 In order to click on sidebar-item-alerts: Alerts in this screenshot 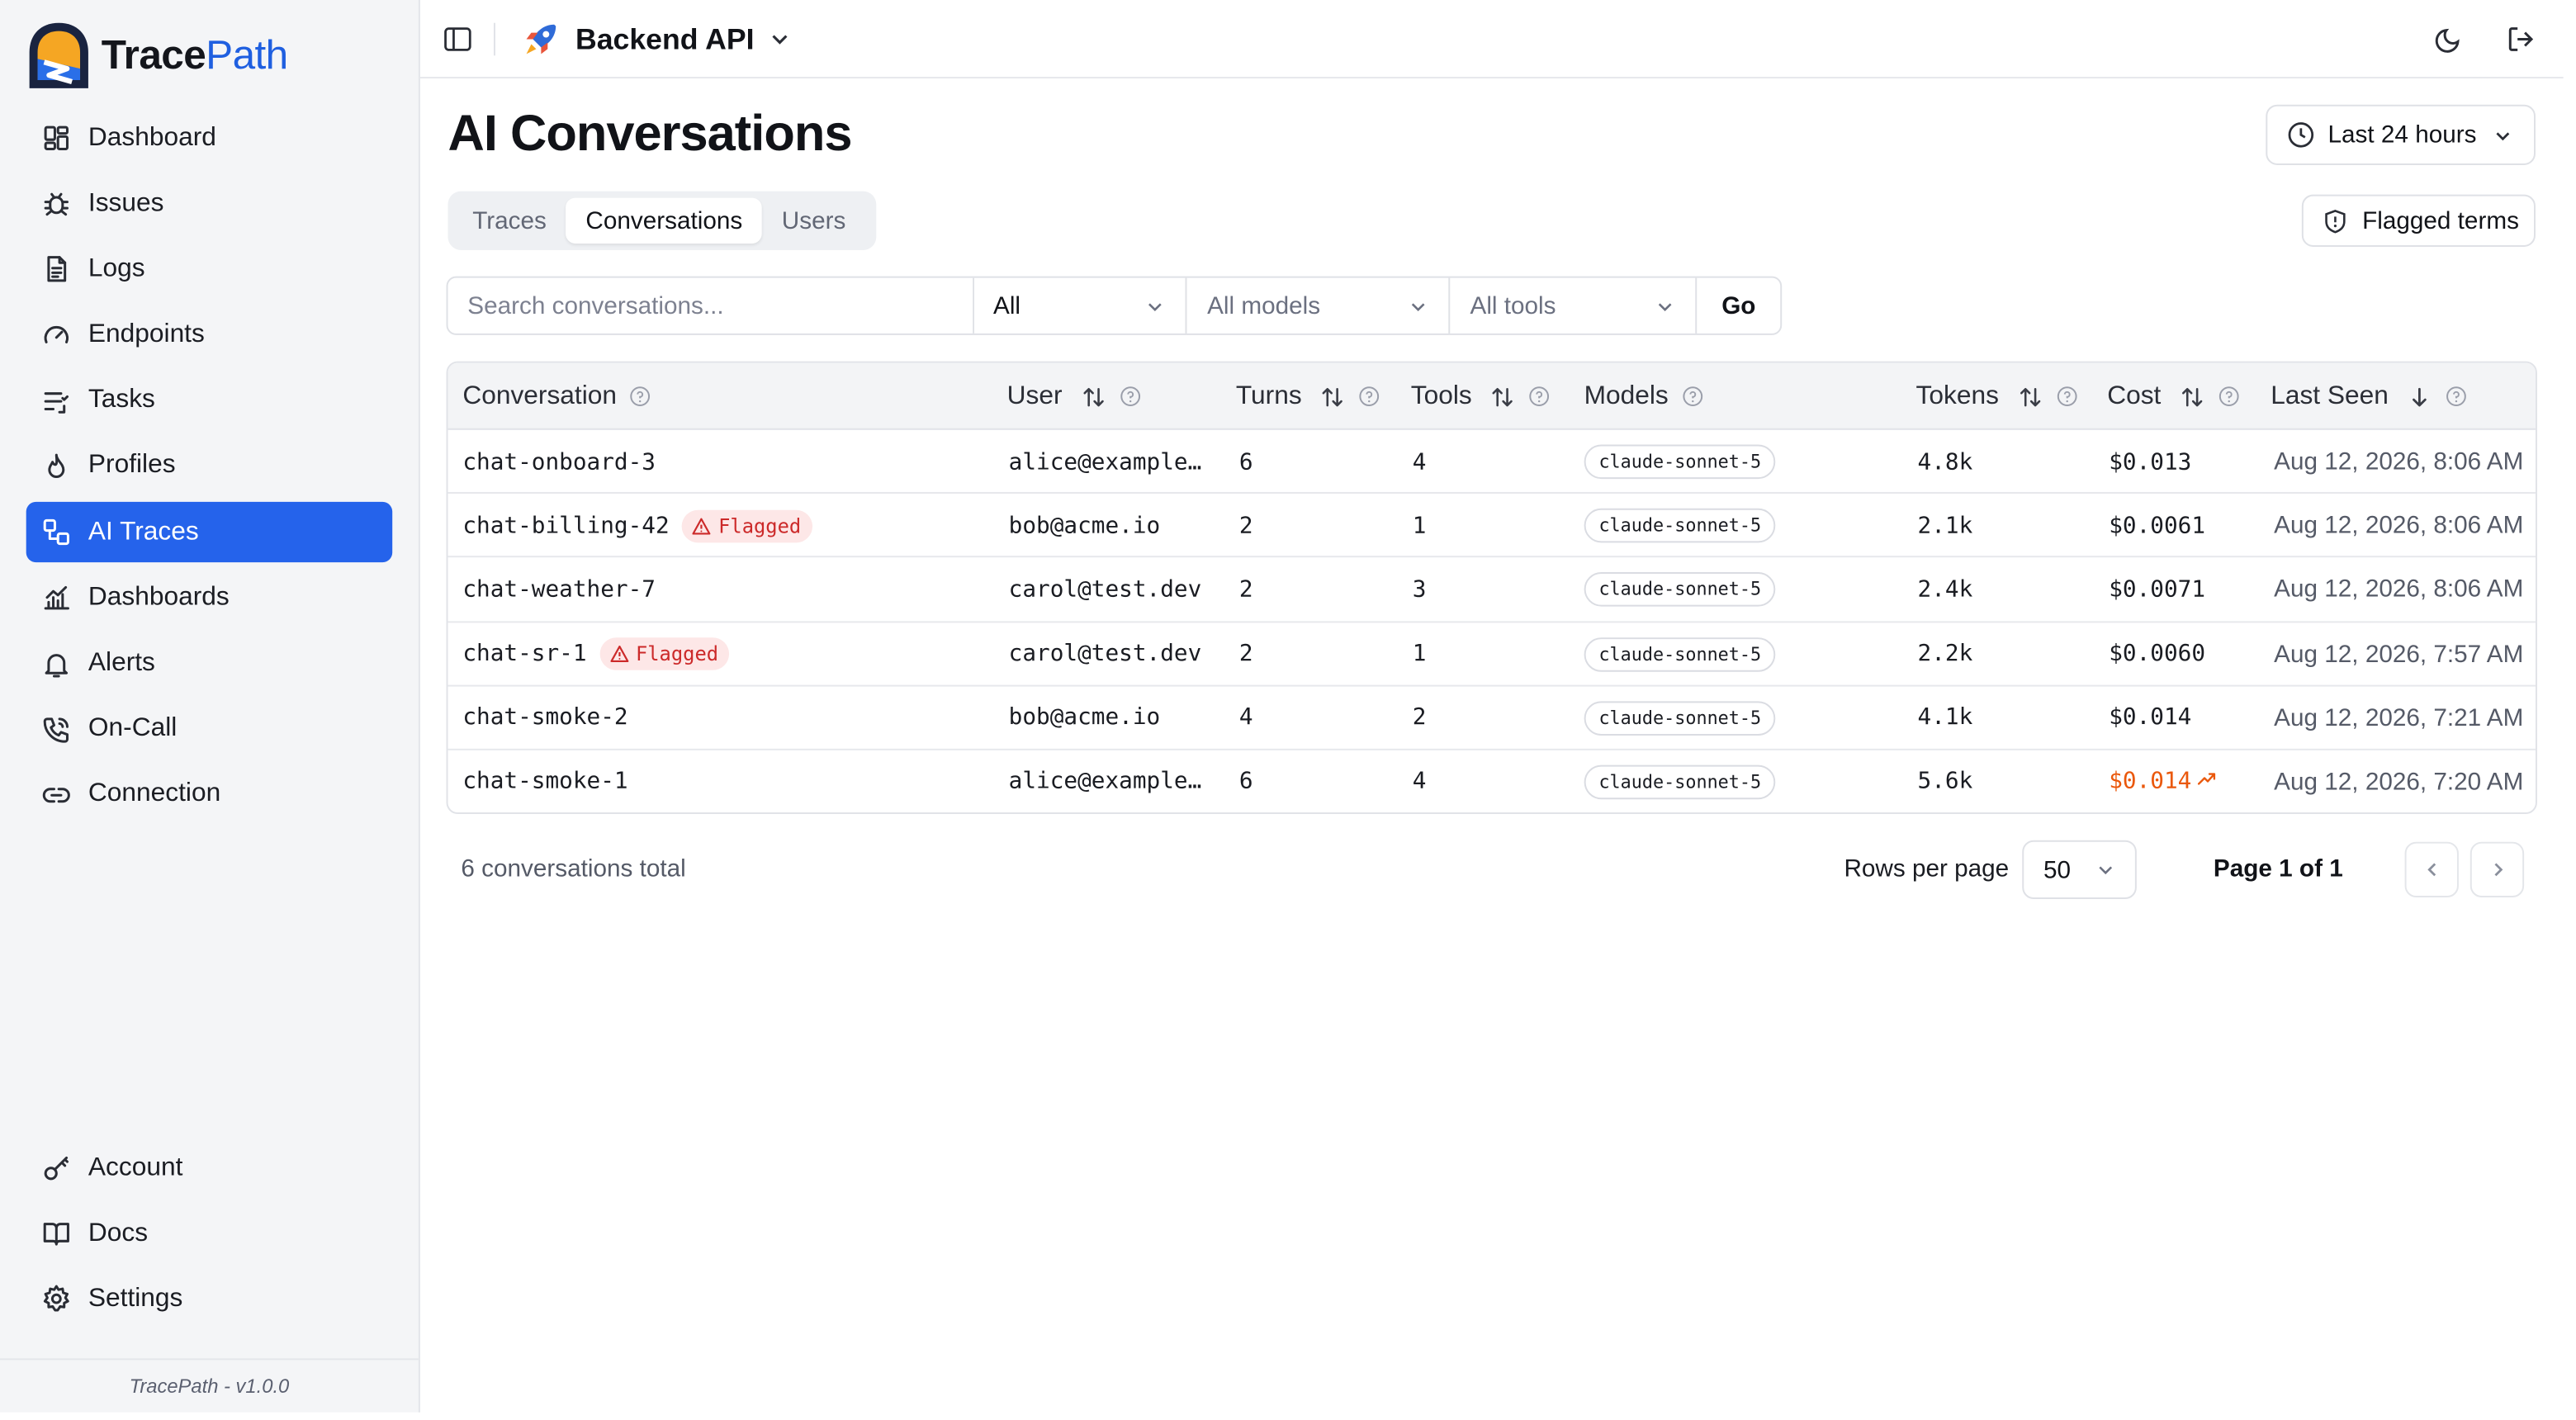, I will do `click(209, 663)`.